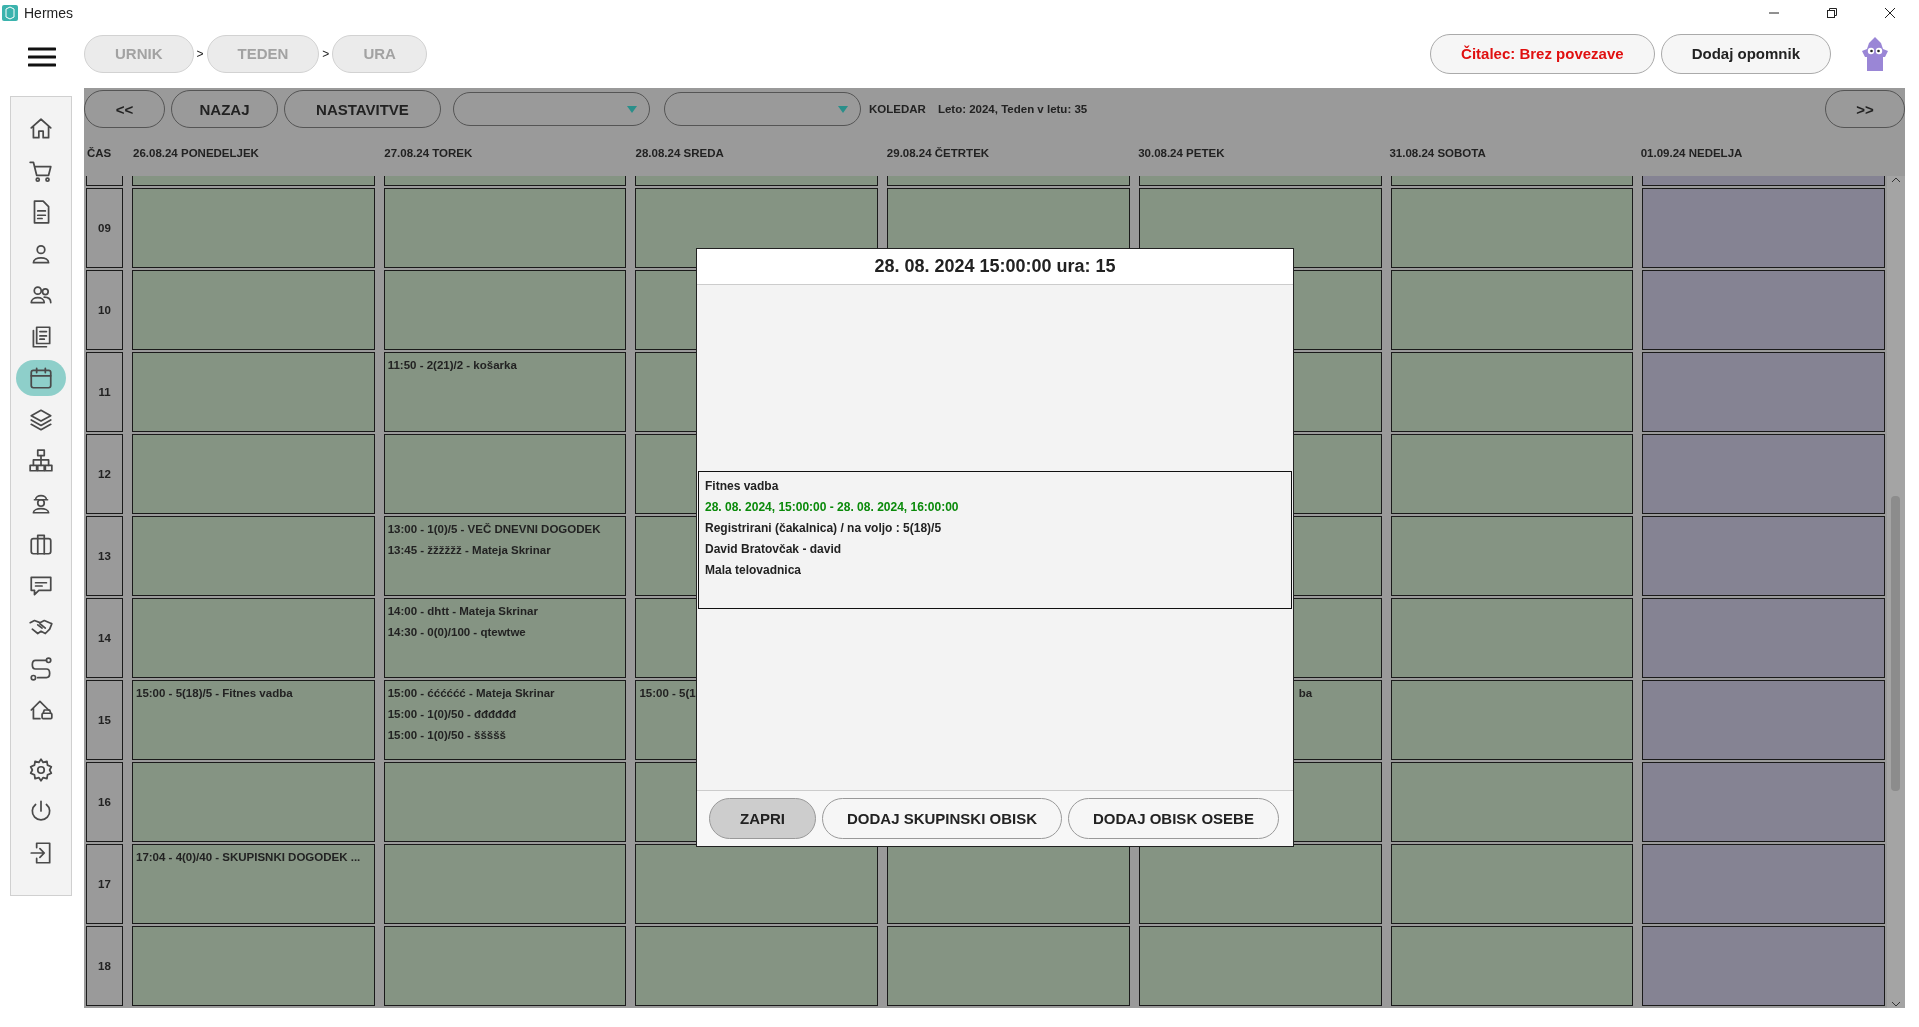 Image resolution: width=1919 pixels, height=1027 pixels. I want to click on time-slot: 13:00 - 1(0)/5 - VEČ DNEVNI DOGODEK 13:45 - žžžžžž - Mateja Skrinar, so click(505, 556).